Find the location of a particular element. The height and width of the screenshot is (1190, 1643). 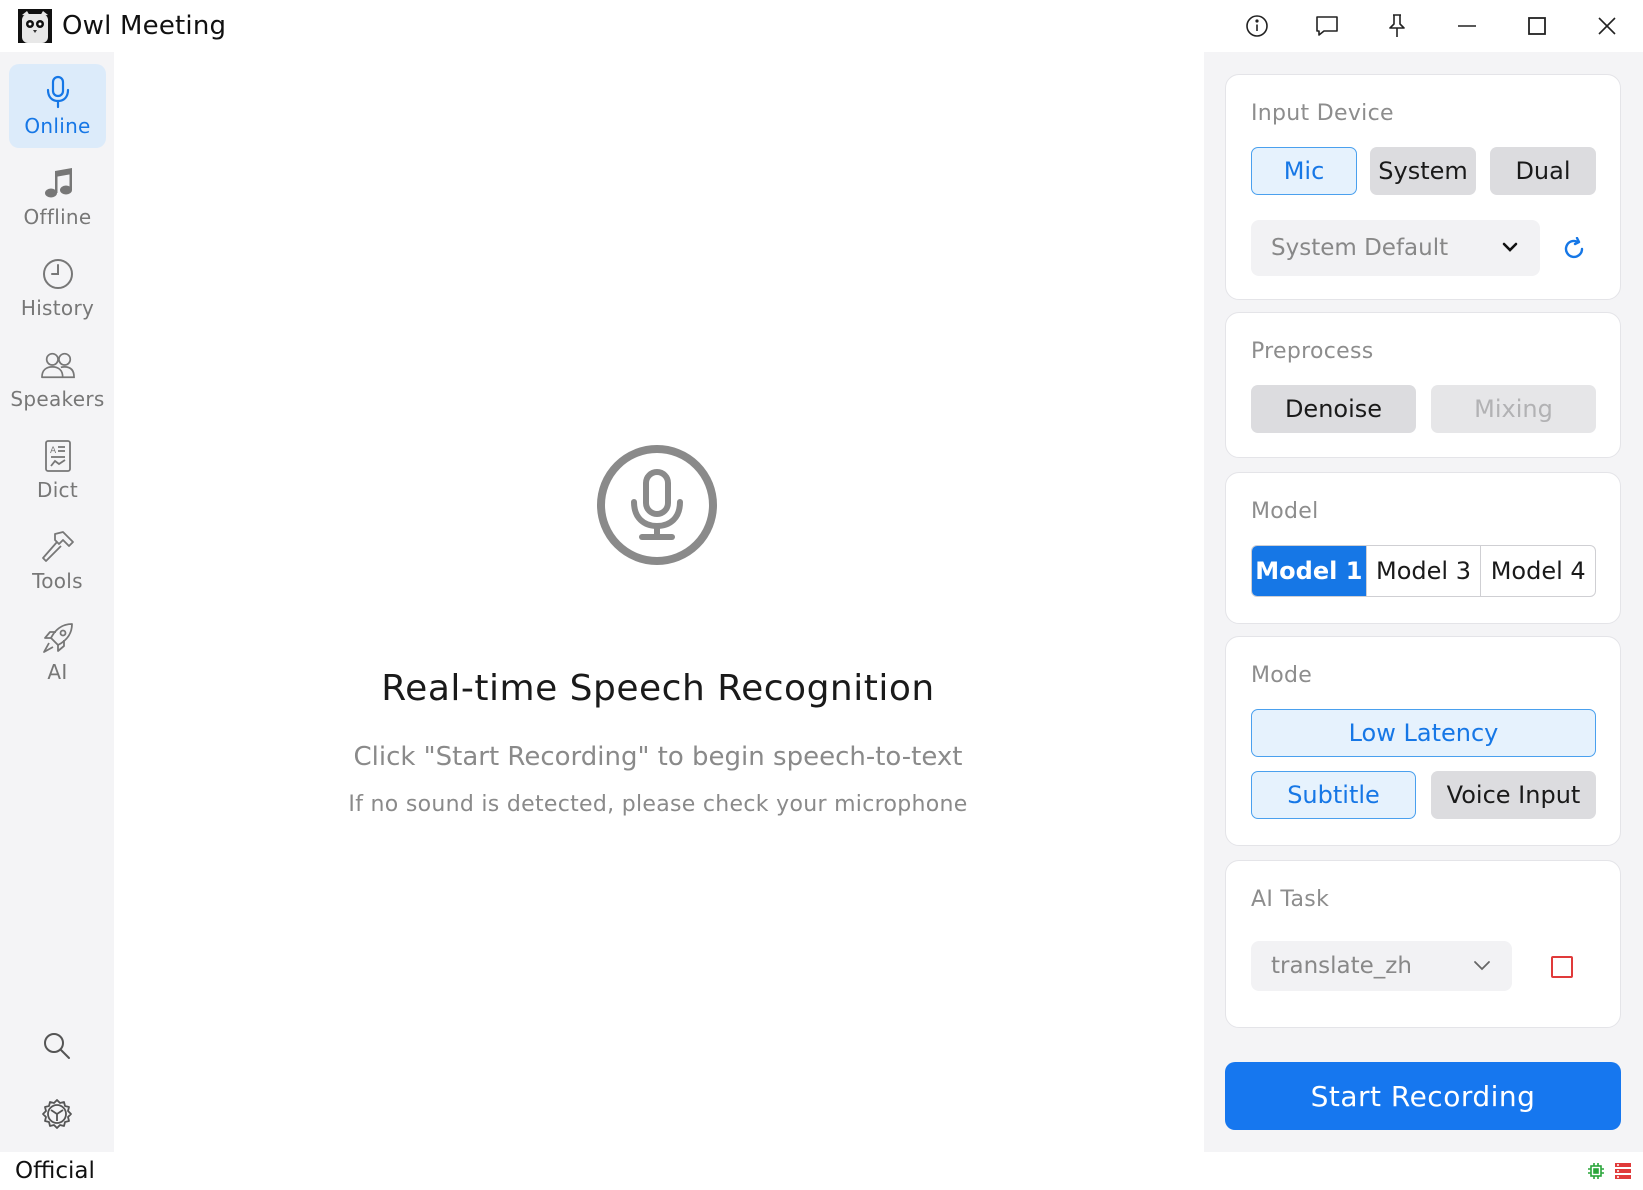

sidebar-item-tools: Tools is located at coordinates (57, 561).